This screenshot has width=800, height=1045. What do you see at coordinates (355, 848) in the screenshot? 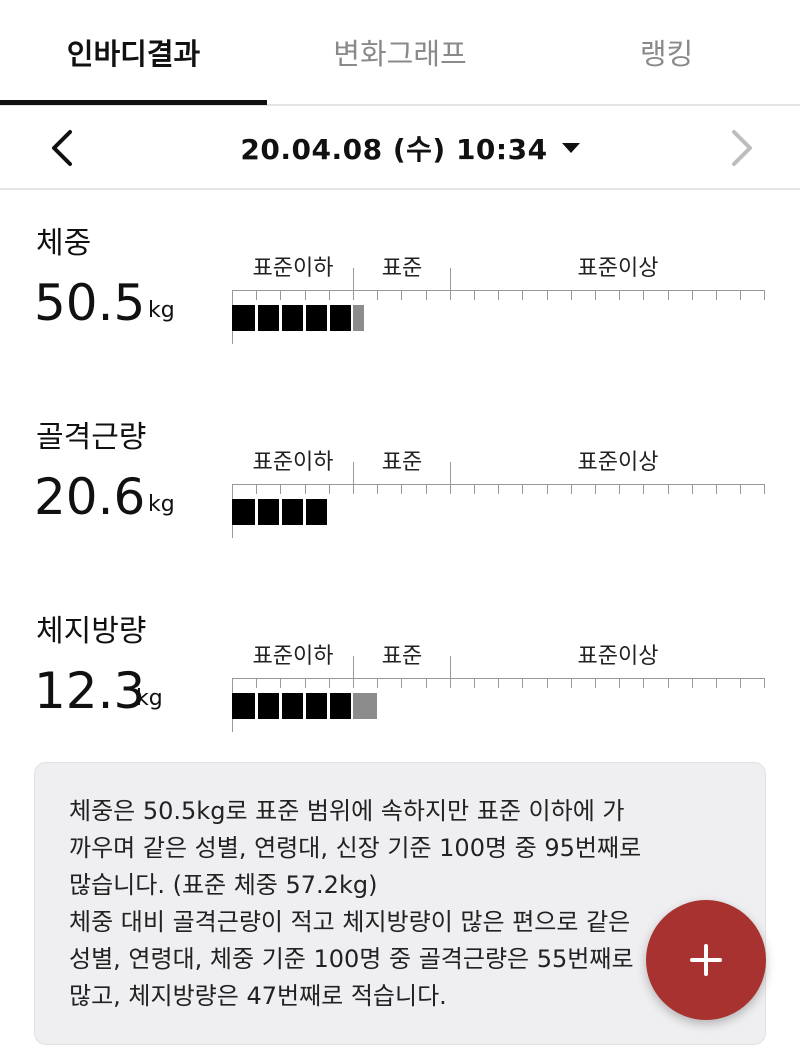
I see `summary-line: 까우며 같은 성별, 연령대, 신장 기준 100명 중 95번째로` at bounding box center [355, 848].